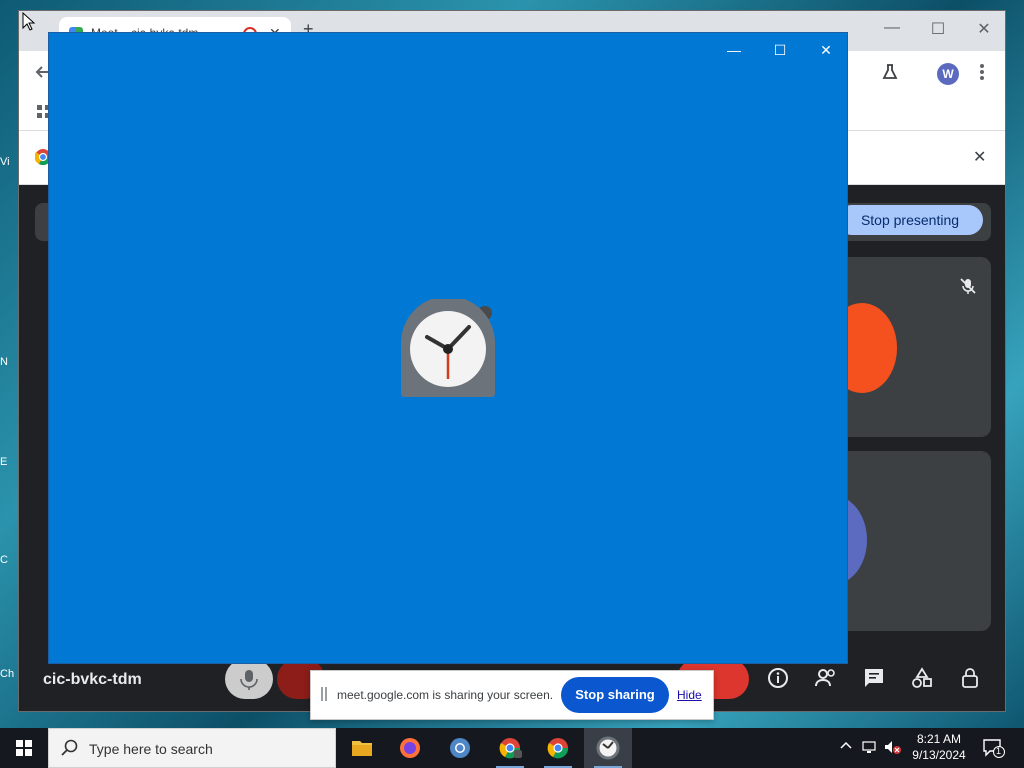 The image size is (1024, 768). What do you see at coordinates (846, 747) in the screenshot?
I see `show-hidden-icons-chevron-icon` at bounding box center [846, 747].